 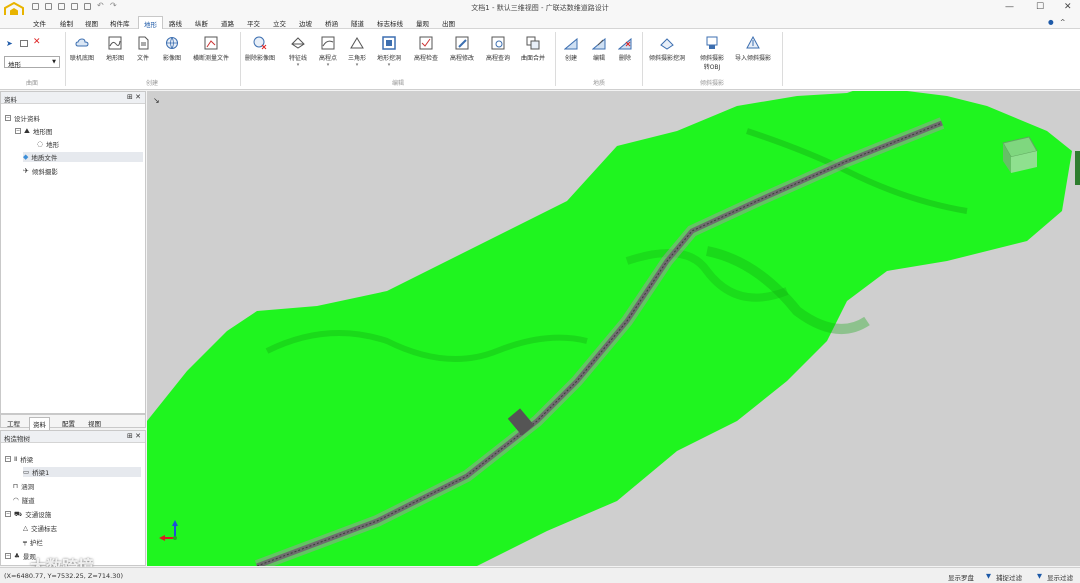 What do you see at coordinates (32, 83) in the screenshot?
I see `group-label-curve: 曲面` at bounding box center [32, 83].